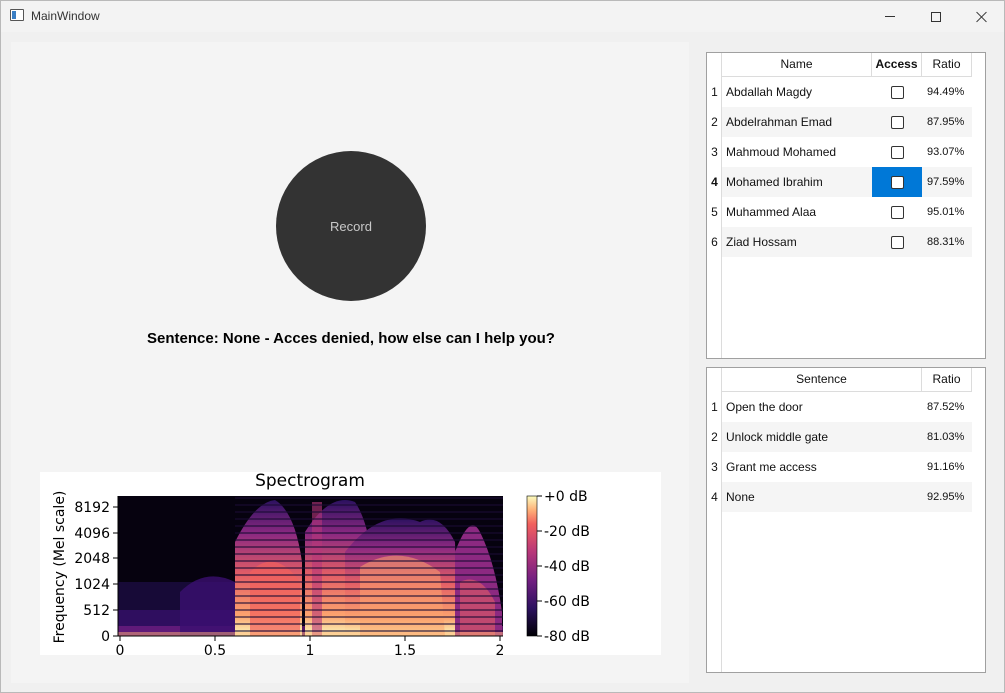 This screenshot has height=693, width=1005. I want to click on ratio-cell: 91.16%, so click(947, 467).